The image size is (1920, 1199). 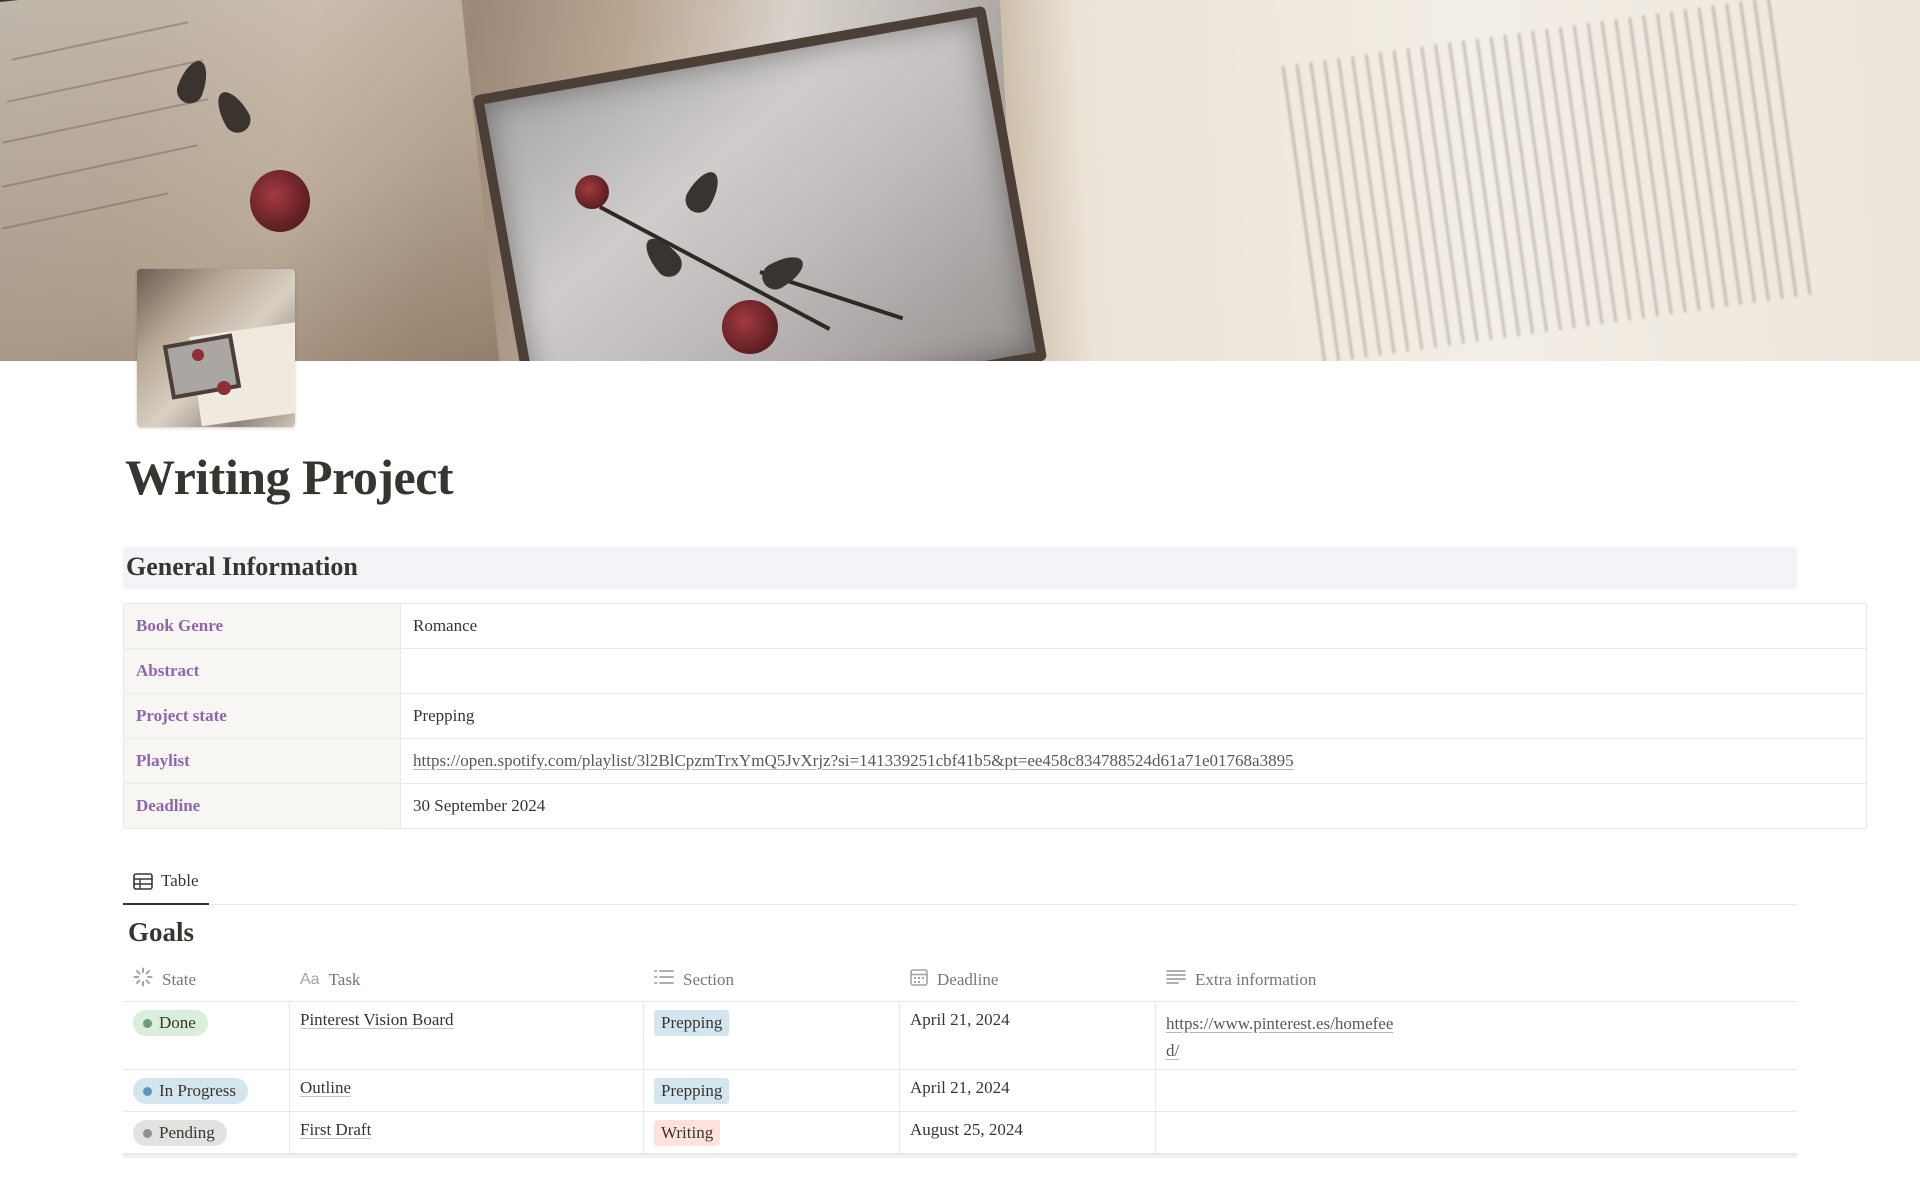 What do you see at coordinates (325, 1087) in the screenshot?
I see `task-title: Outline` at bounding box center [325, 1087].